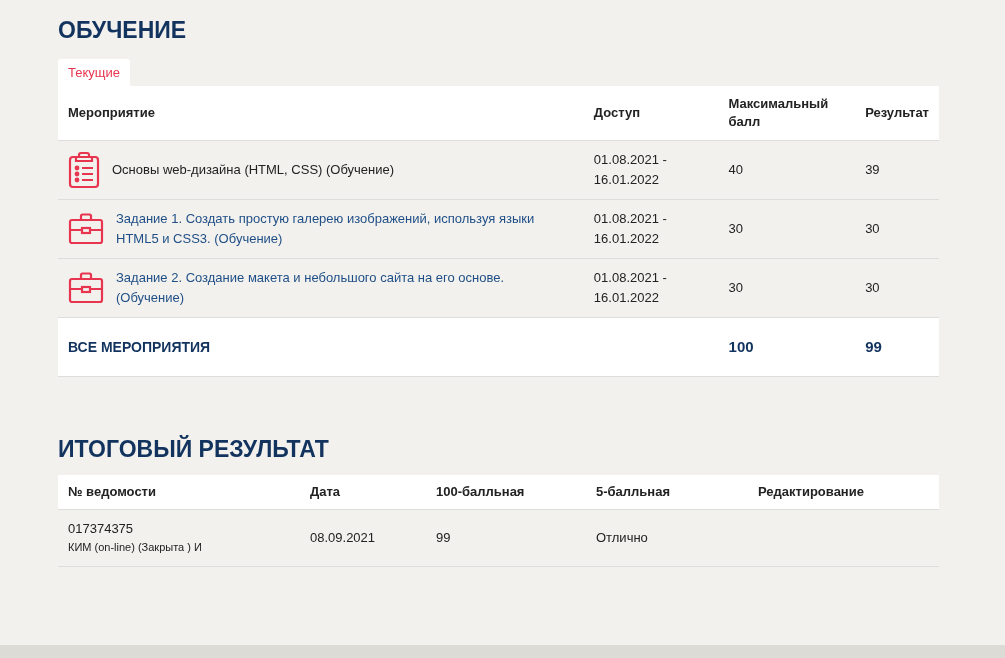  Describe the element at coordinates (363, 492) in the screenshot. I see `column-header: Дата` at that location.